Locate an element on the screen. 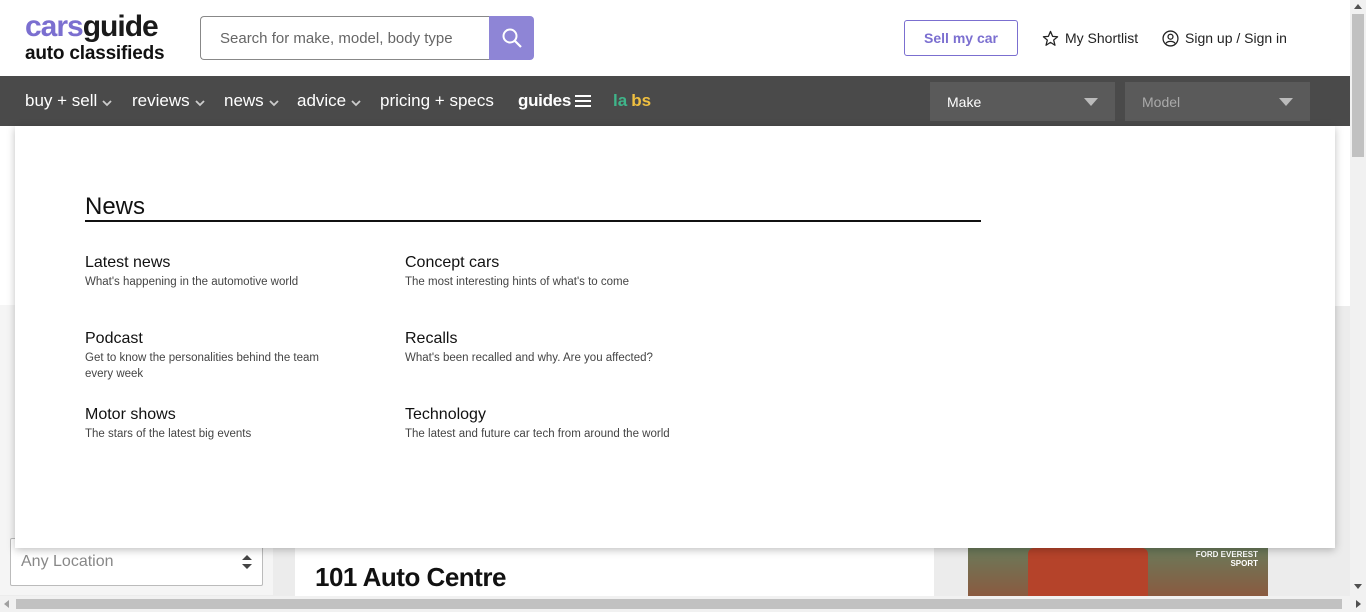  shortlist-label: My Shortlist is located at coordinates (1102, 38).